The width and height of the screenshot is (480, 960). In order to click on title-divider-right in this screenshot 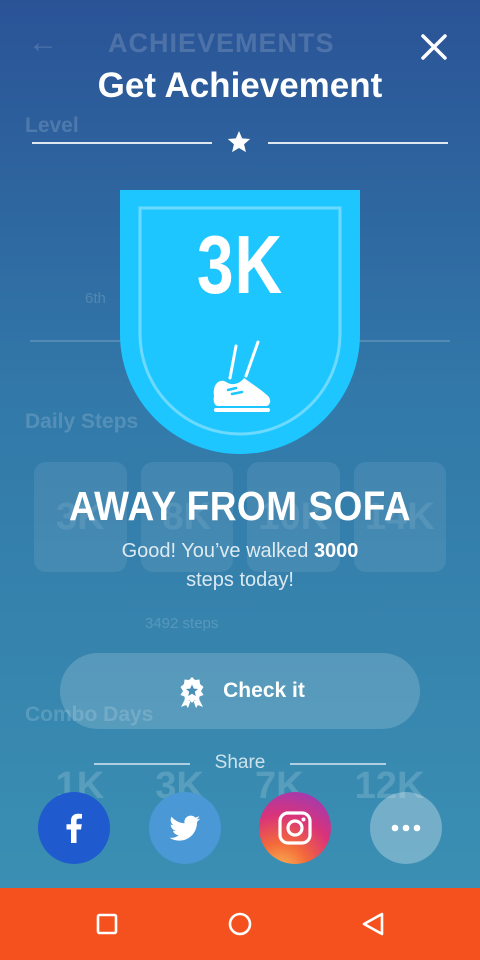, I will do `click(358, 143)`.